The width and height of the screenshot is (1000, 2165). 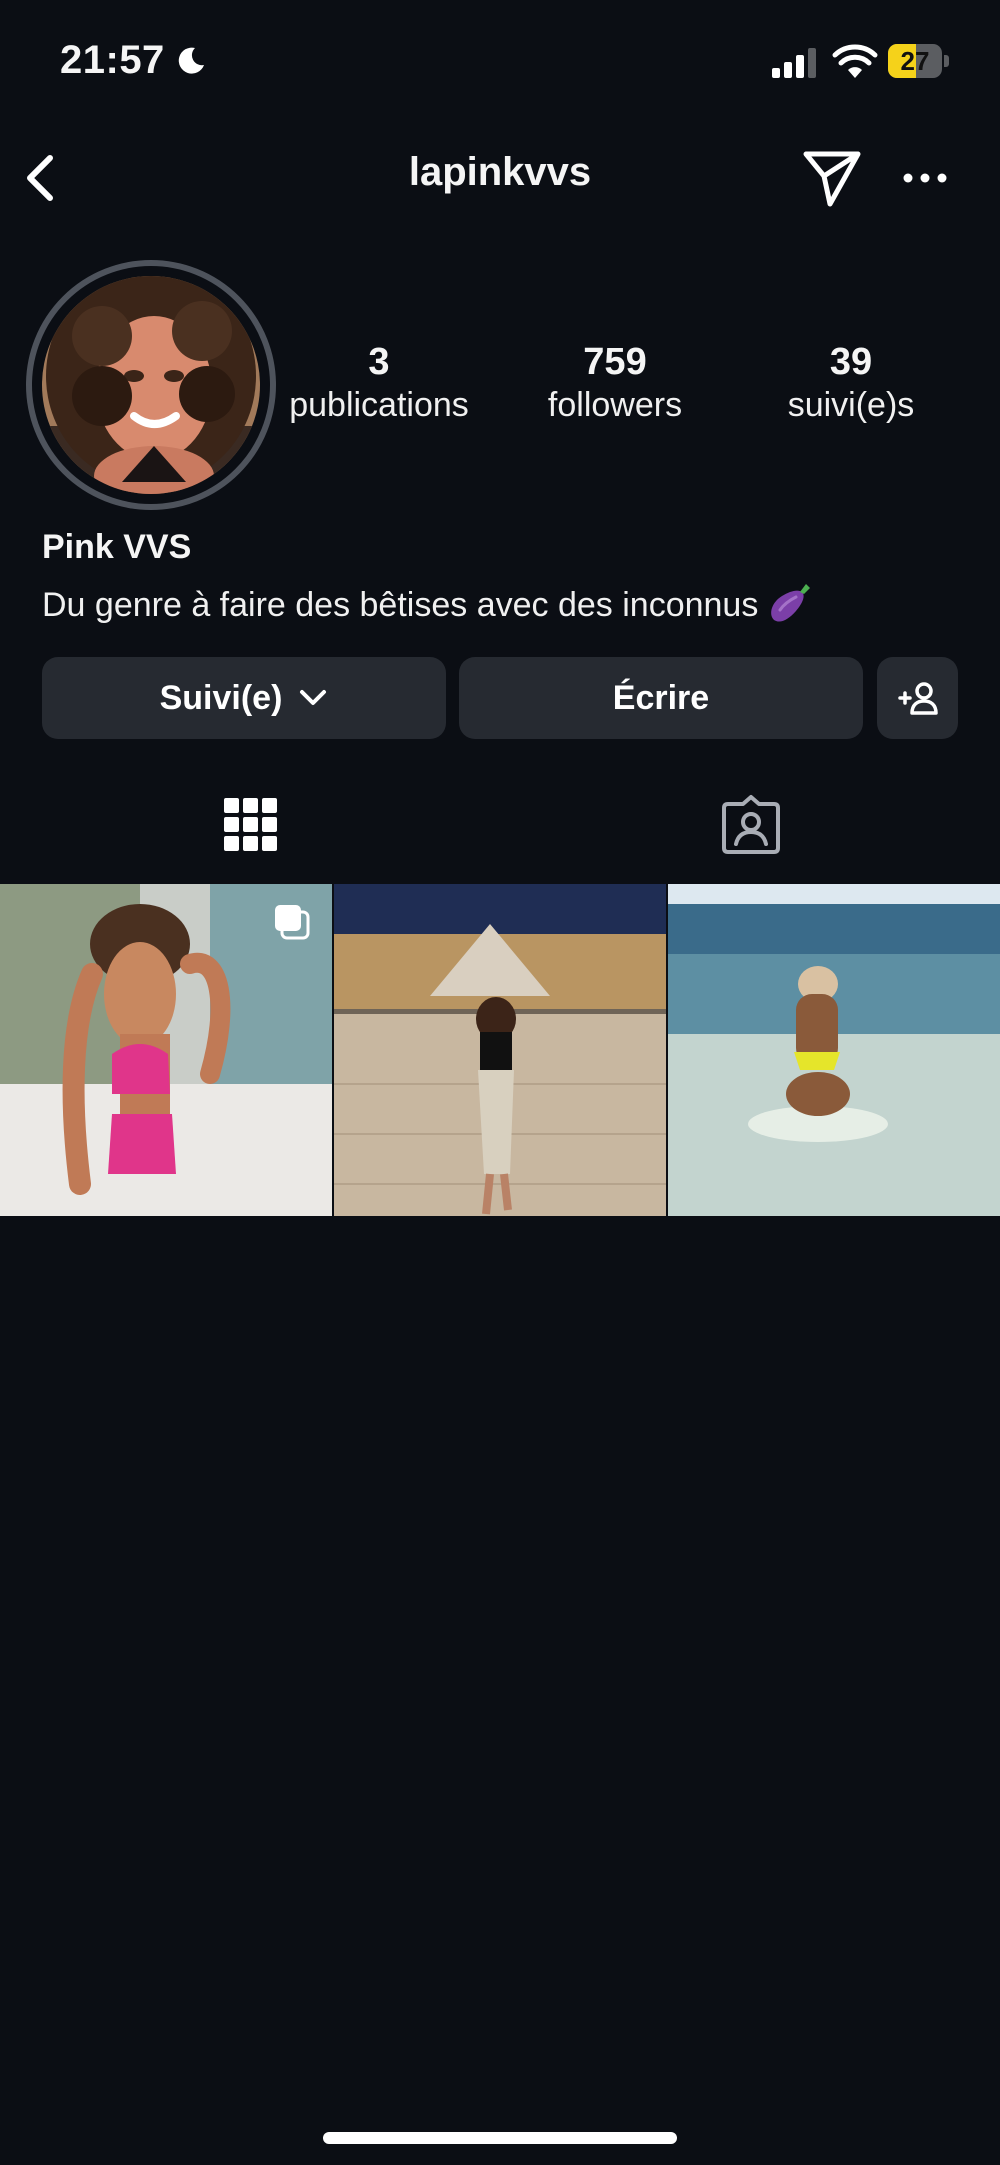 I want to click on stat-posts: 3 publications, so click(x=379, y=383).